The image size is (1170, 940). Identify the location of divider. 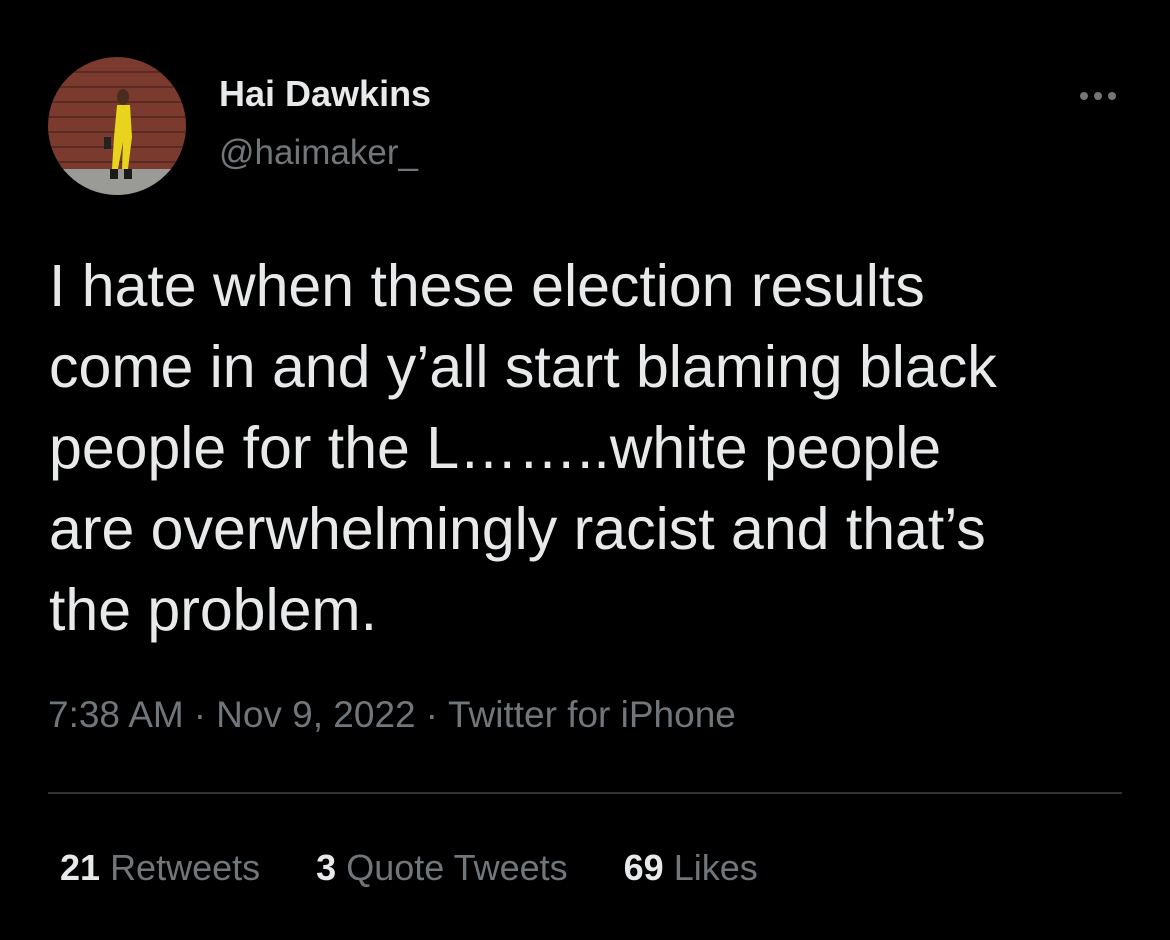
(585, 793).